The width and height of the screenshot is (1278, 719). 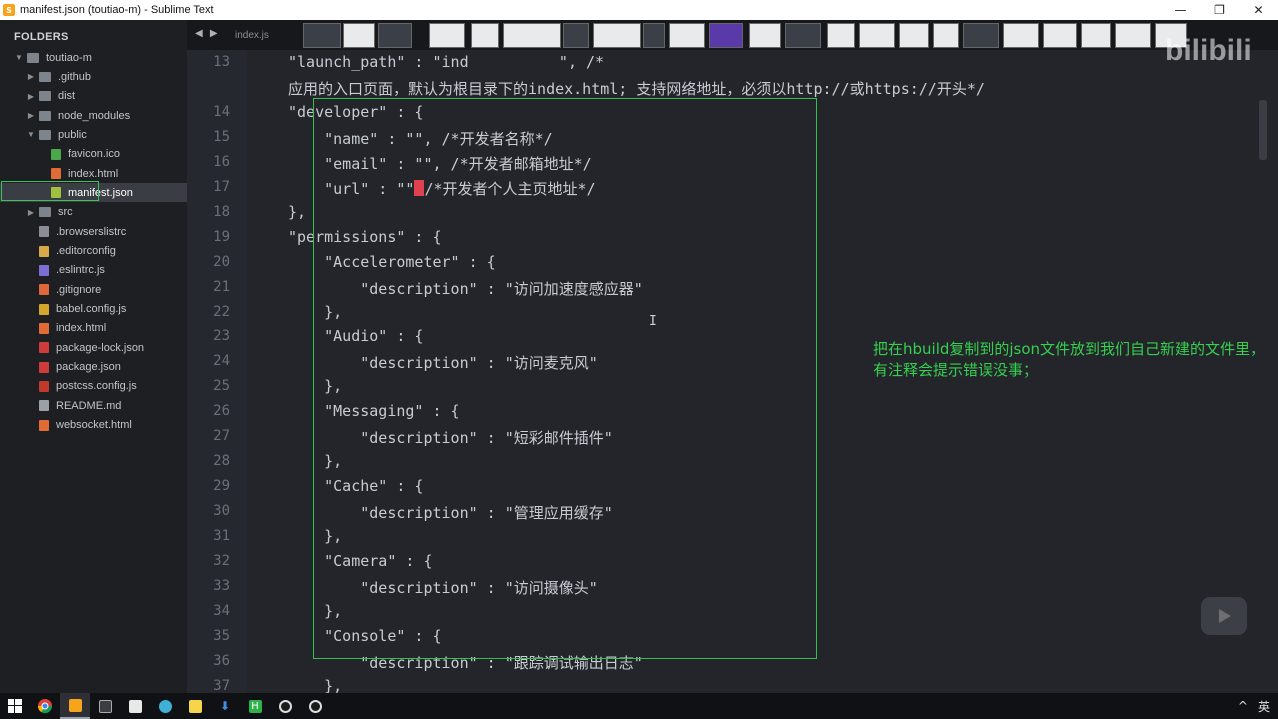 I want to click on sidebar-file: websocket.html, so click(x=93, y=425).